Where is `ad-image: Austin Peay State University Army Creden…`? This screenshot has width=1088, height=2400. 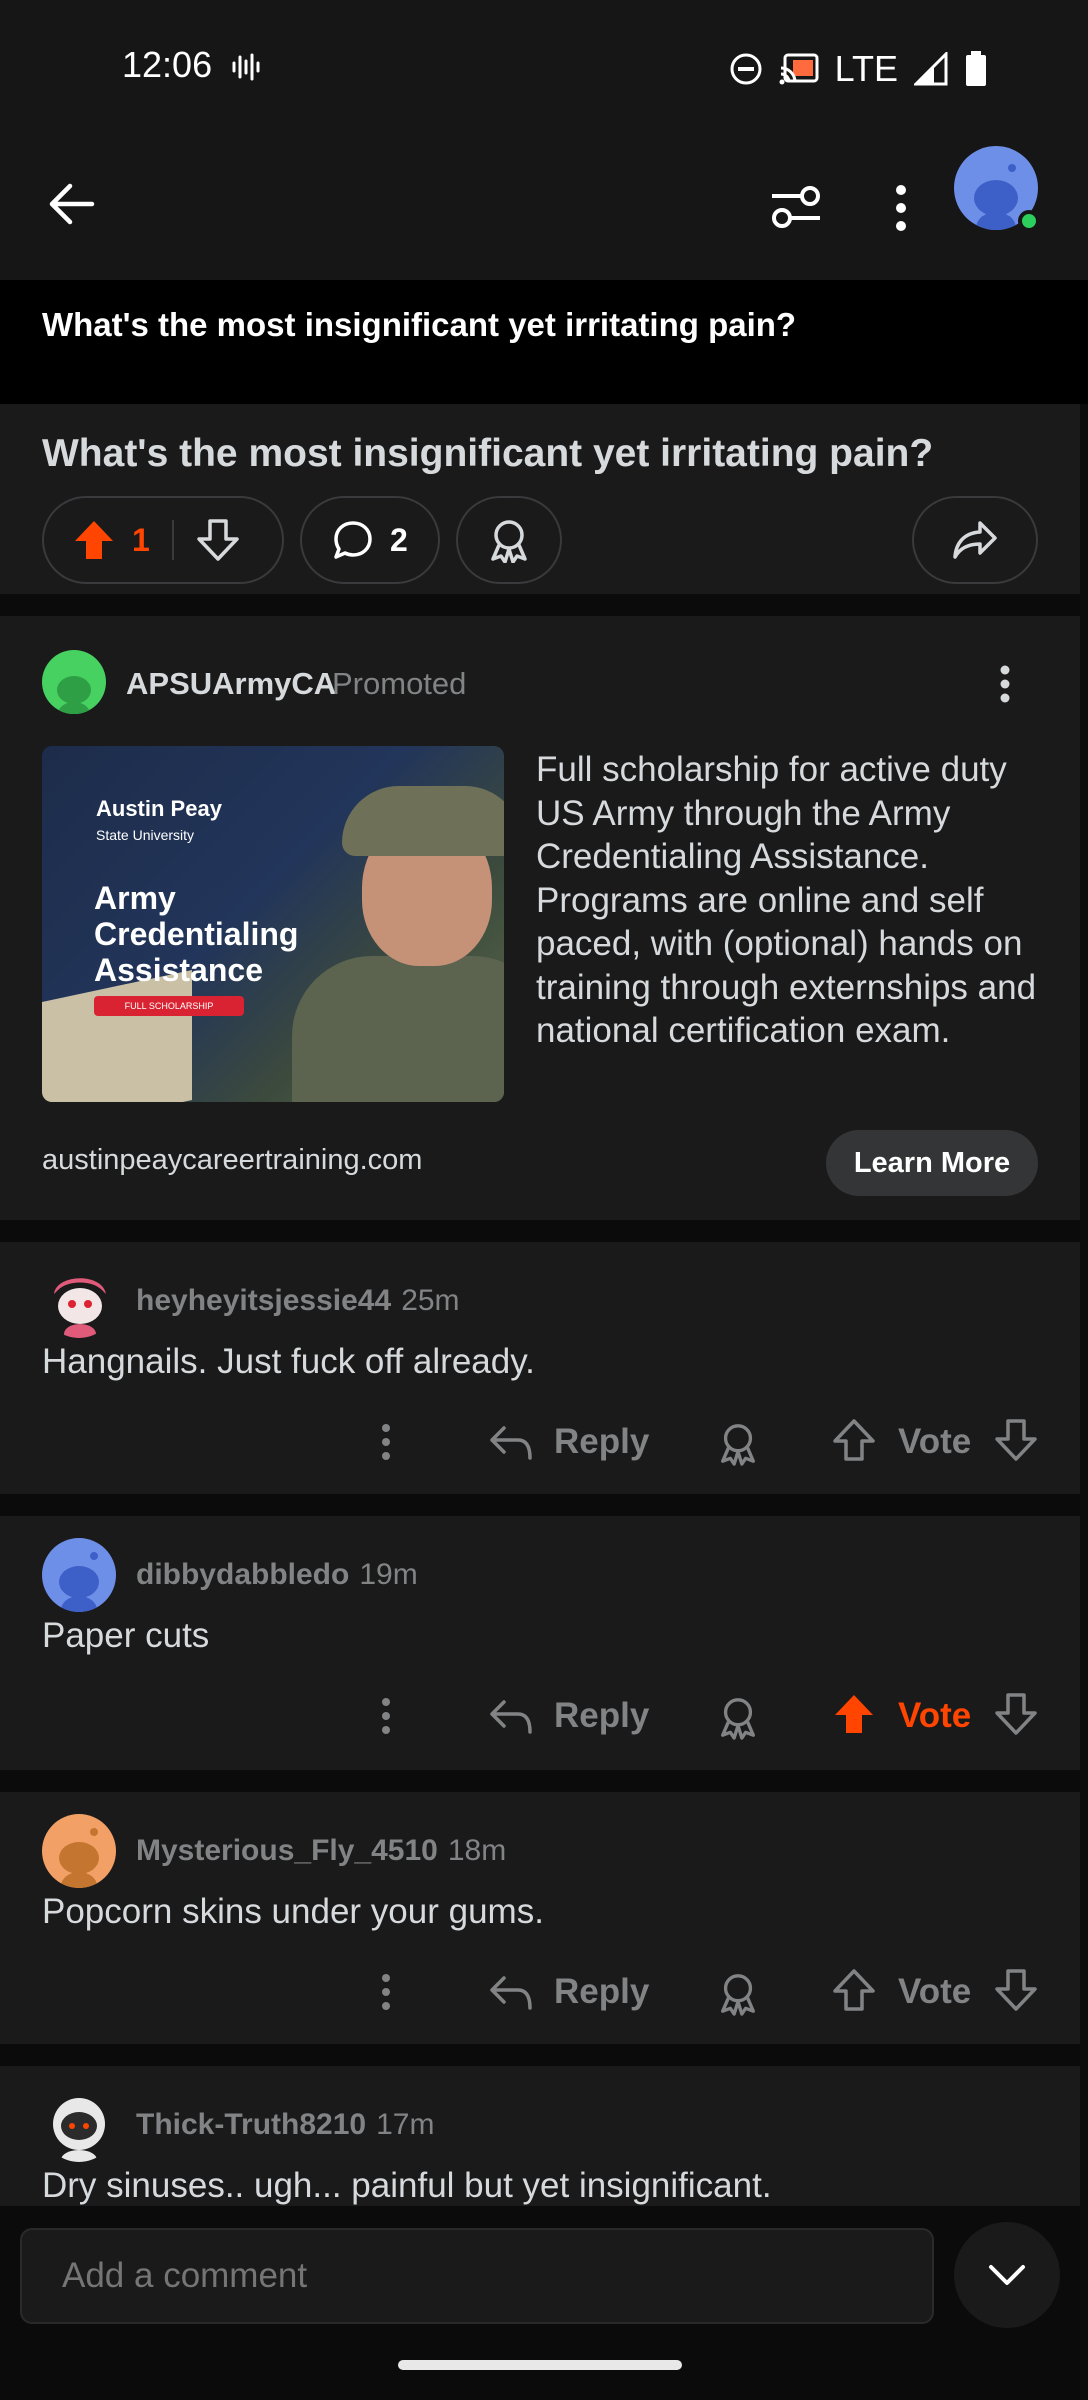
ad-image: Austin Peay State University Army Creden… is located at coordinates (273, 924).